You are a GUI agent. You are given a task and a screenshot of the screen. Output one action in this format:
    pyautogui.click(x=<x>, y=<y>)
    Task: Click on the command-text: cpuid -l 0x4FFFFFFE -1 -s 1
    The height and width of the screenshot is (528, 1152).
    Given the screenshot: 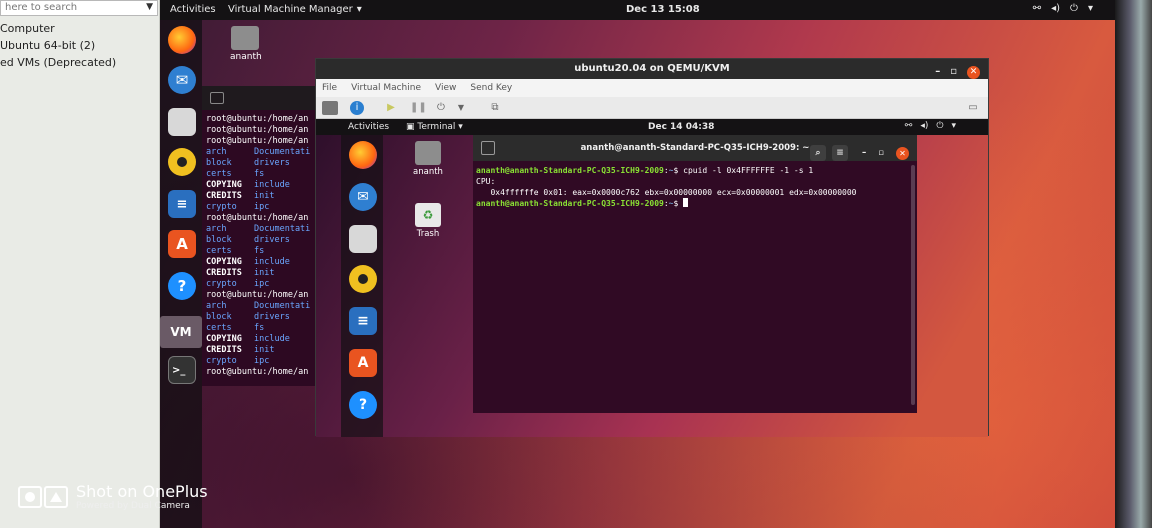 What is the action you would take?
    pyautogui.click(x=748, y=170)
    